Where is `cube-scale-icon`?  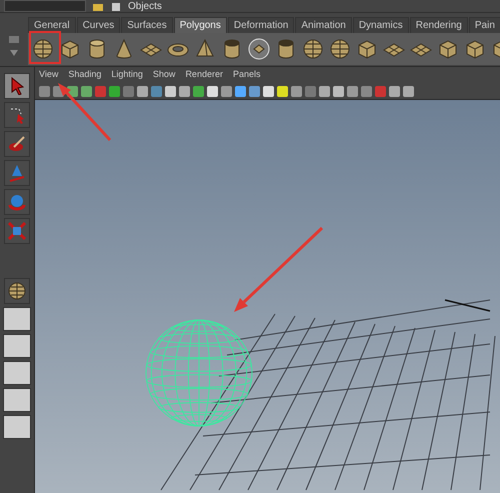 cube-scale-icon is located at coordinates (17, 231).